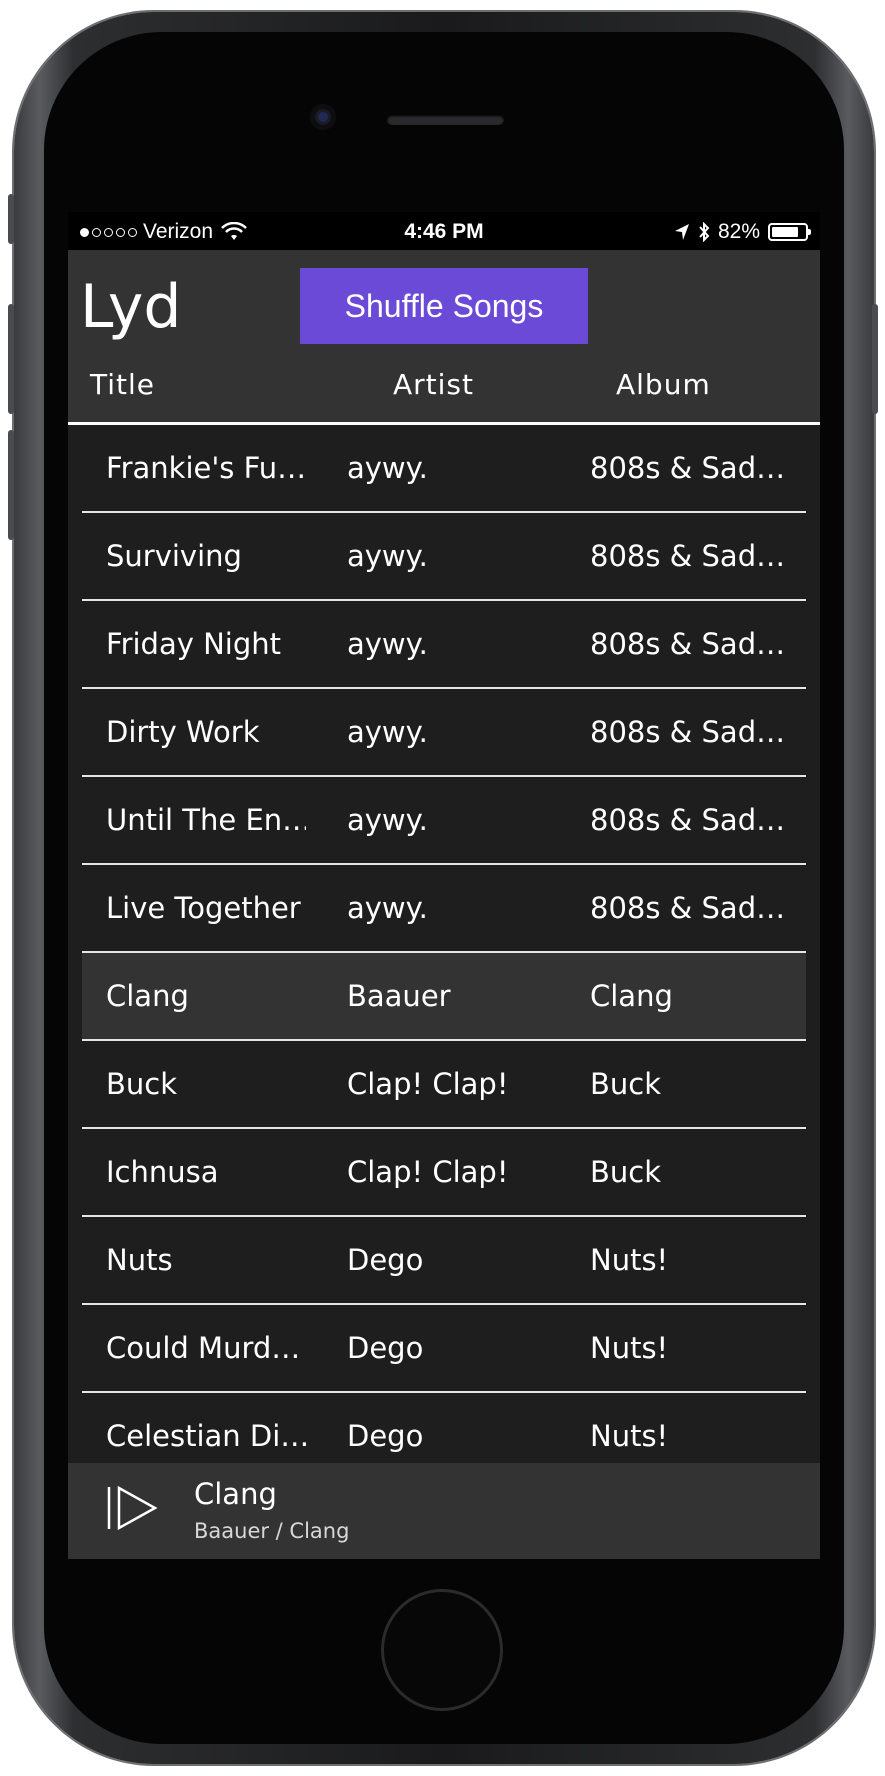  What do you see at coordinates (11, 359) in the screenshot?
I see `volume-up-button` at bounding box center [11, 359].